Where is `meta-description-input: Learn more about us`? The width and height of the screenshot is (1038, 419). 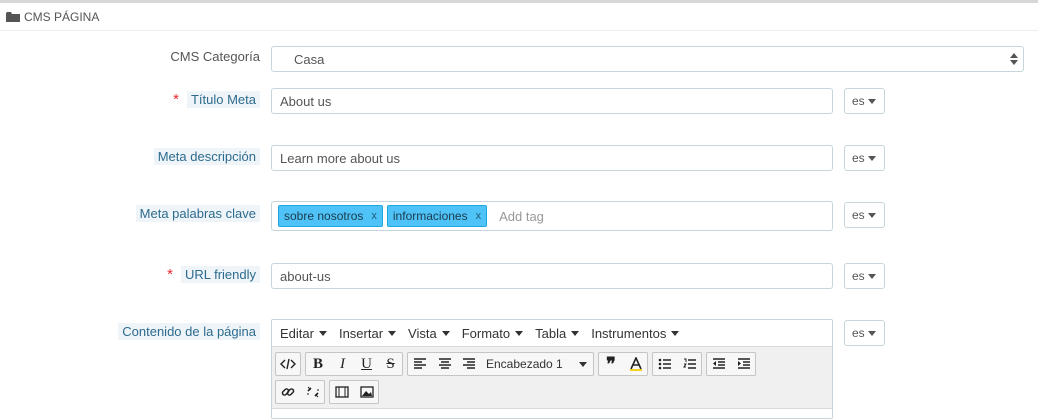
meta-description-input: Learn more about us is located at coordinates (552, 158).